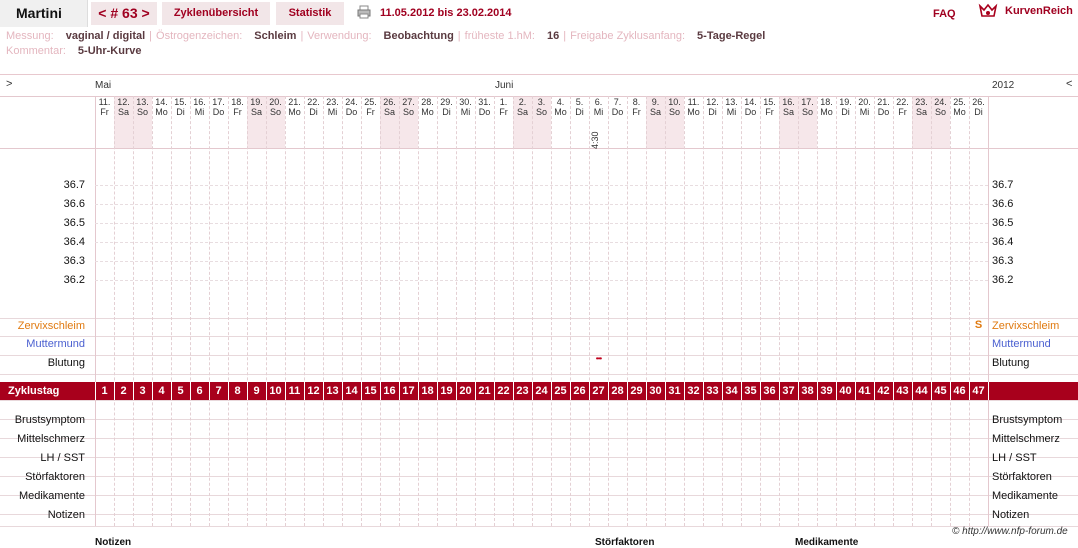 This screenshot has height=548, width=1078. I want to click on day-column-header: 18. Mo, so click(826, 123).